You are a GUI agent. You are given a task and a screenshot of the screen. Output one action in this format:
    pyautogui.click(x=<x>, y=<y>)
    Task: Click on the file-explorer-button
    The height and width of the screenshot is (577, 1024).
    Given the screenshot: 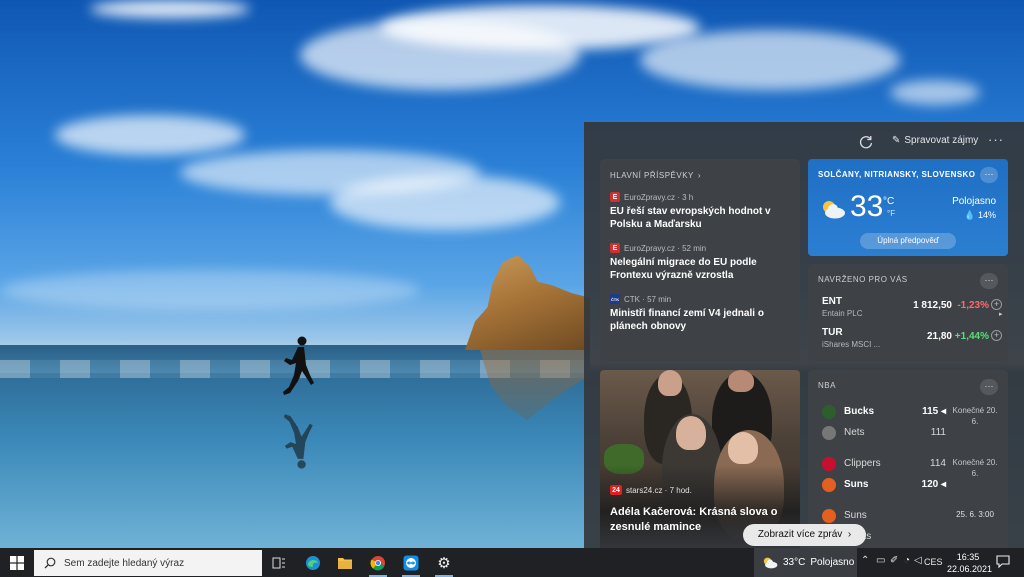 What is the action you would take?
    pyautogui.click(x=345, y=562)
    